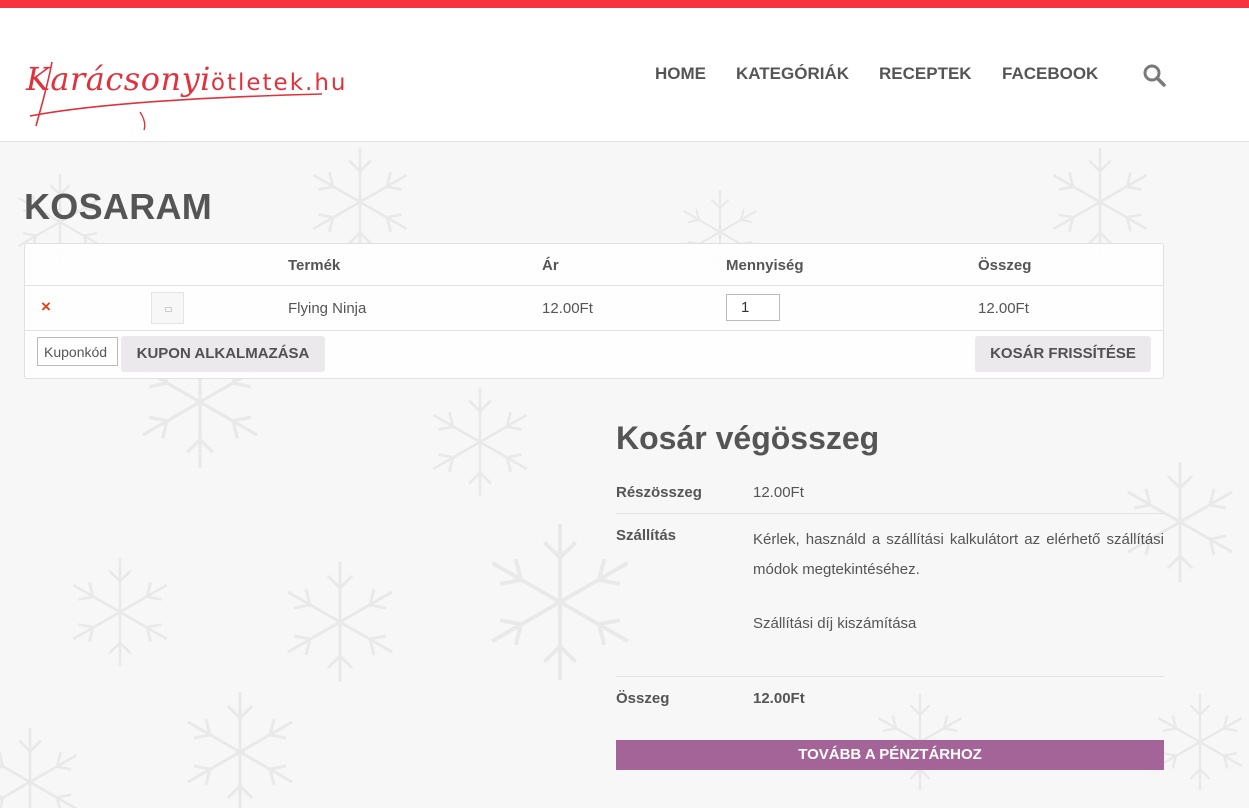 Image resolution: width=1249 pixels, height=808 pixels. What do you see at coordinates (77, 351) in the screenshot?
I see `coupon-input: Kuponkód` at bounding box center [77, 351].